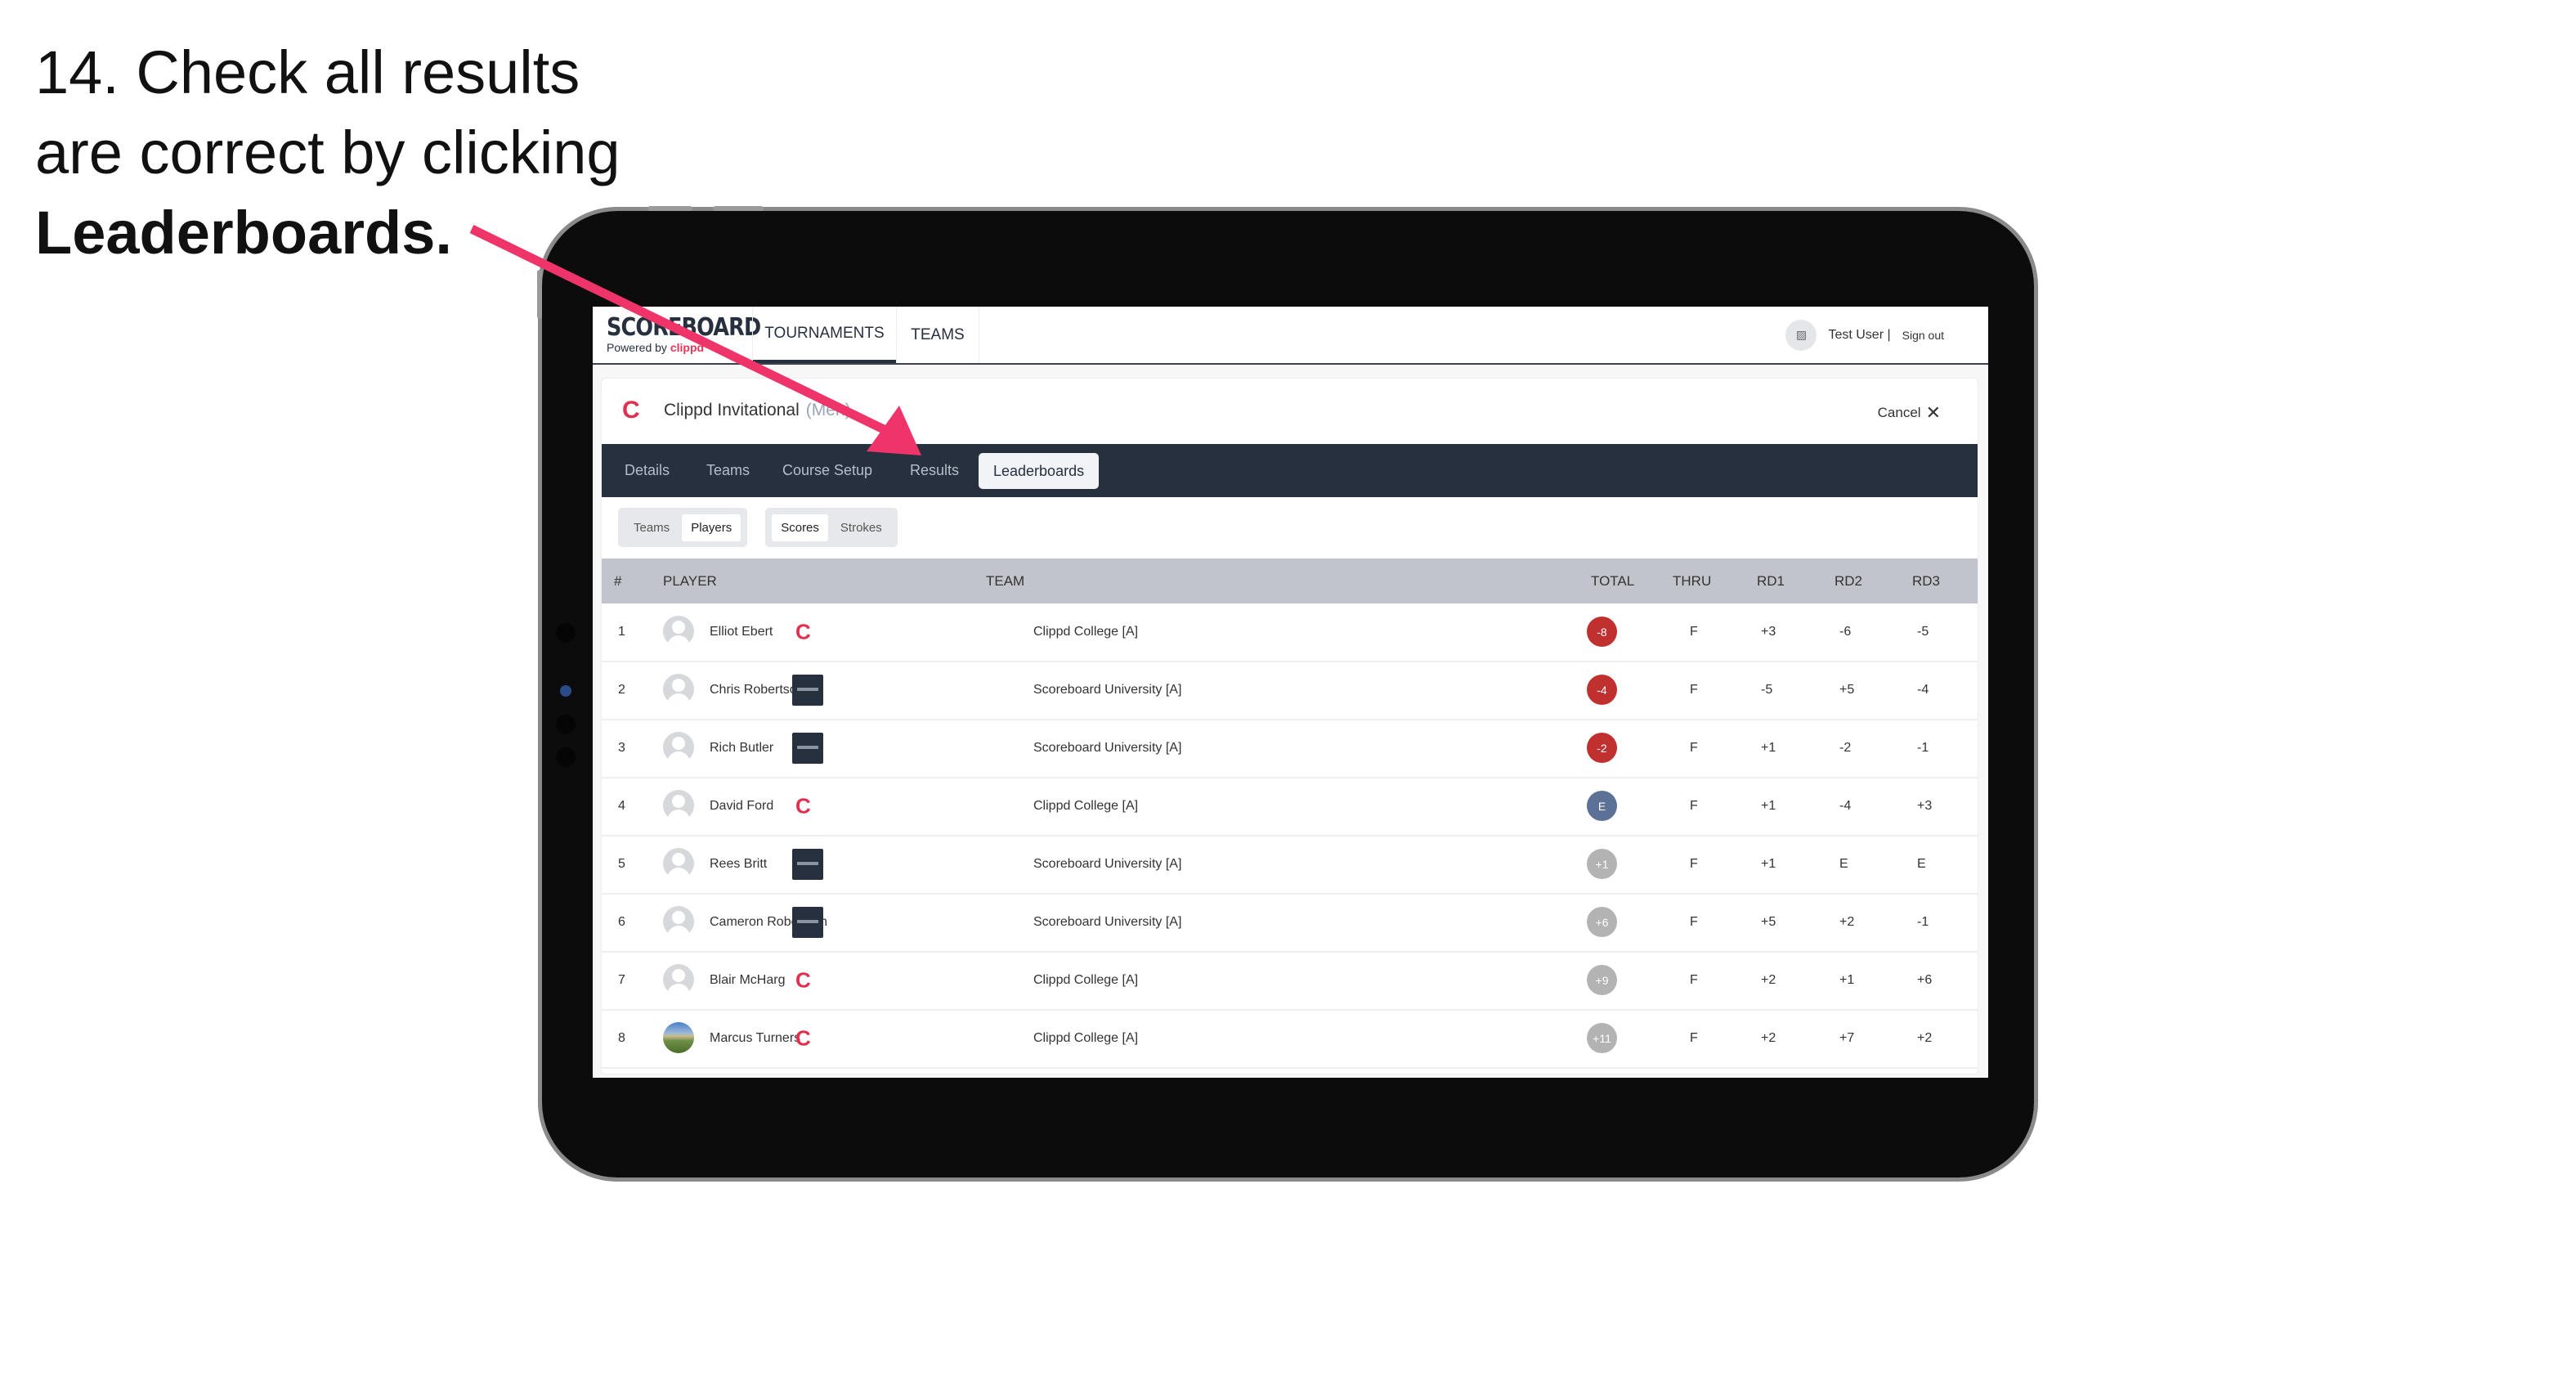  What do you see at coordinates (894, 430) in the screenshot?
I see `arrow-head` at bounding box center [894, 430].